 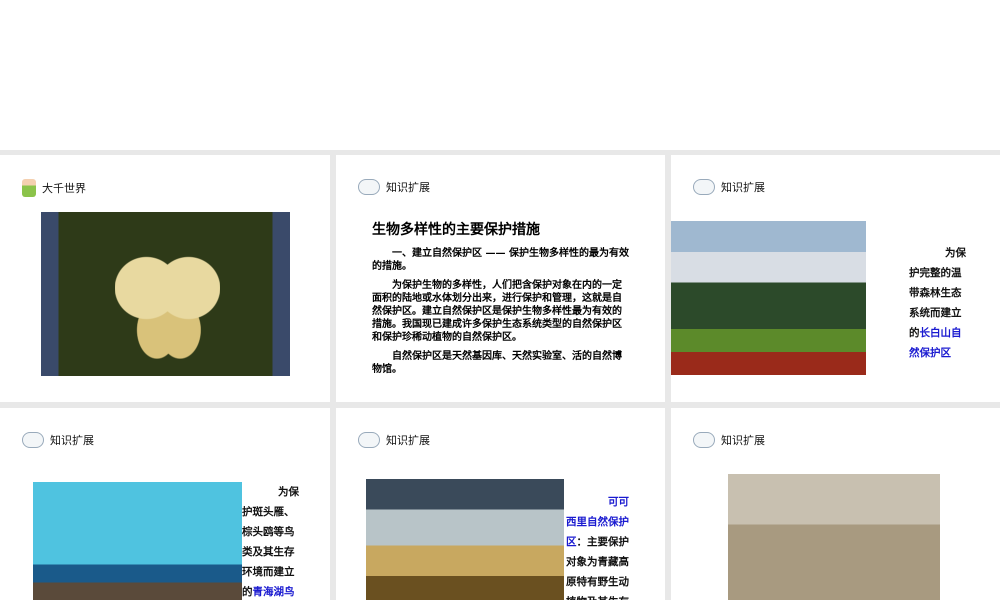 I want to click on slide-thumbnail-1: 大千世界, so click(x=165, y=278).